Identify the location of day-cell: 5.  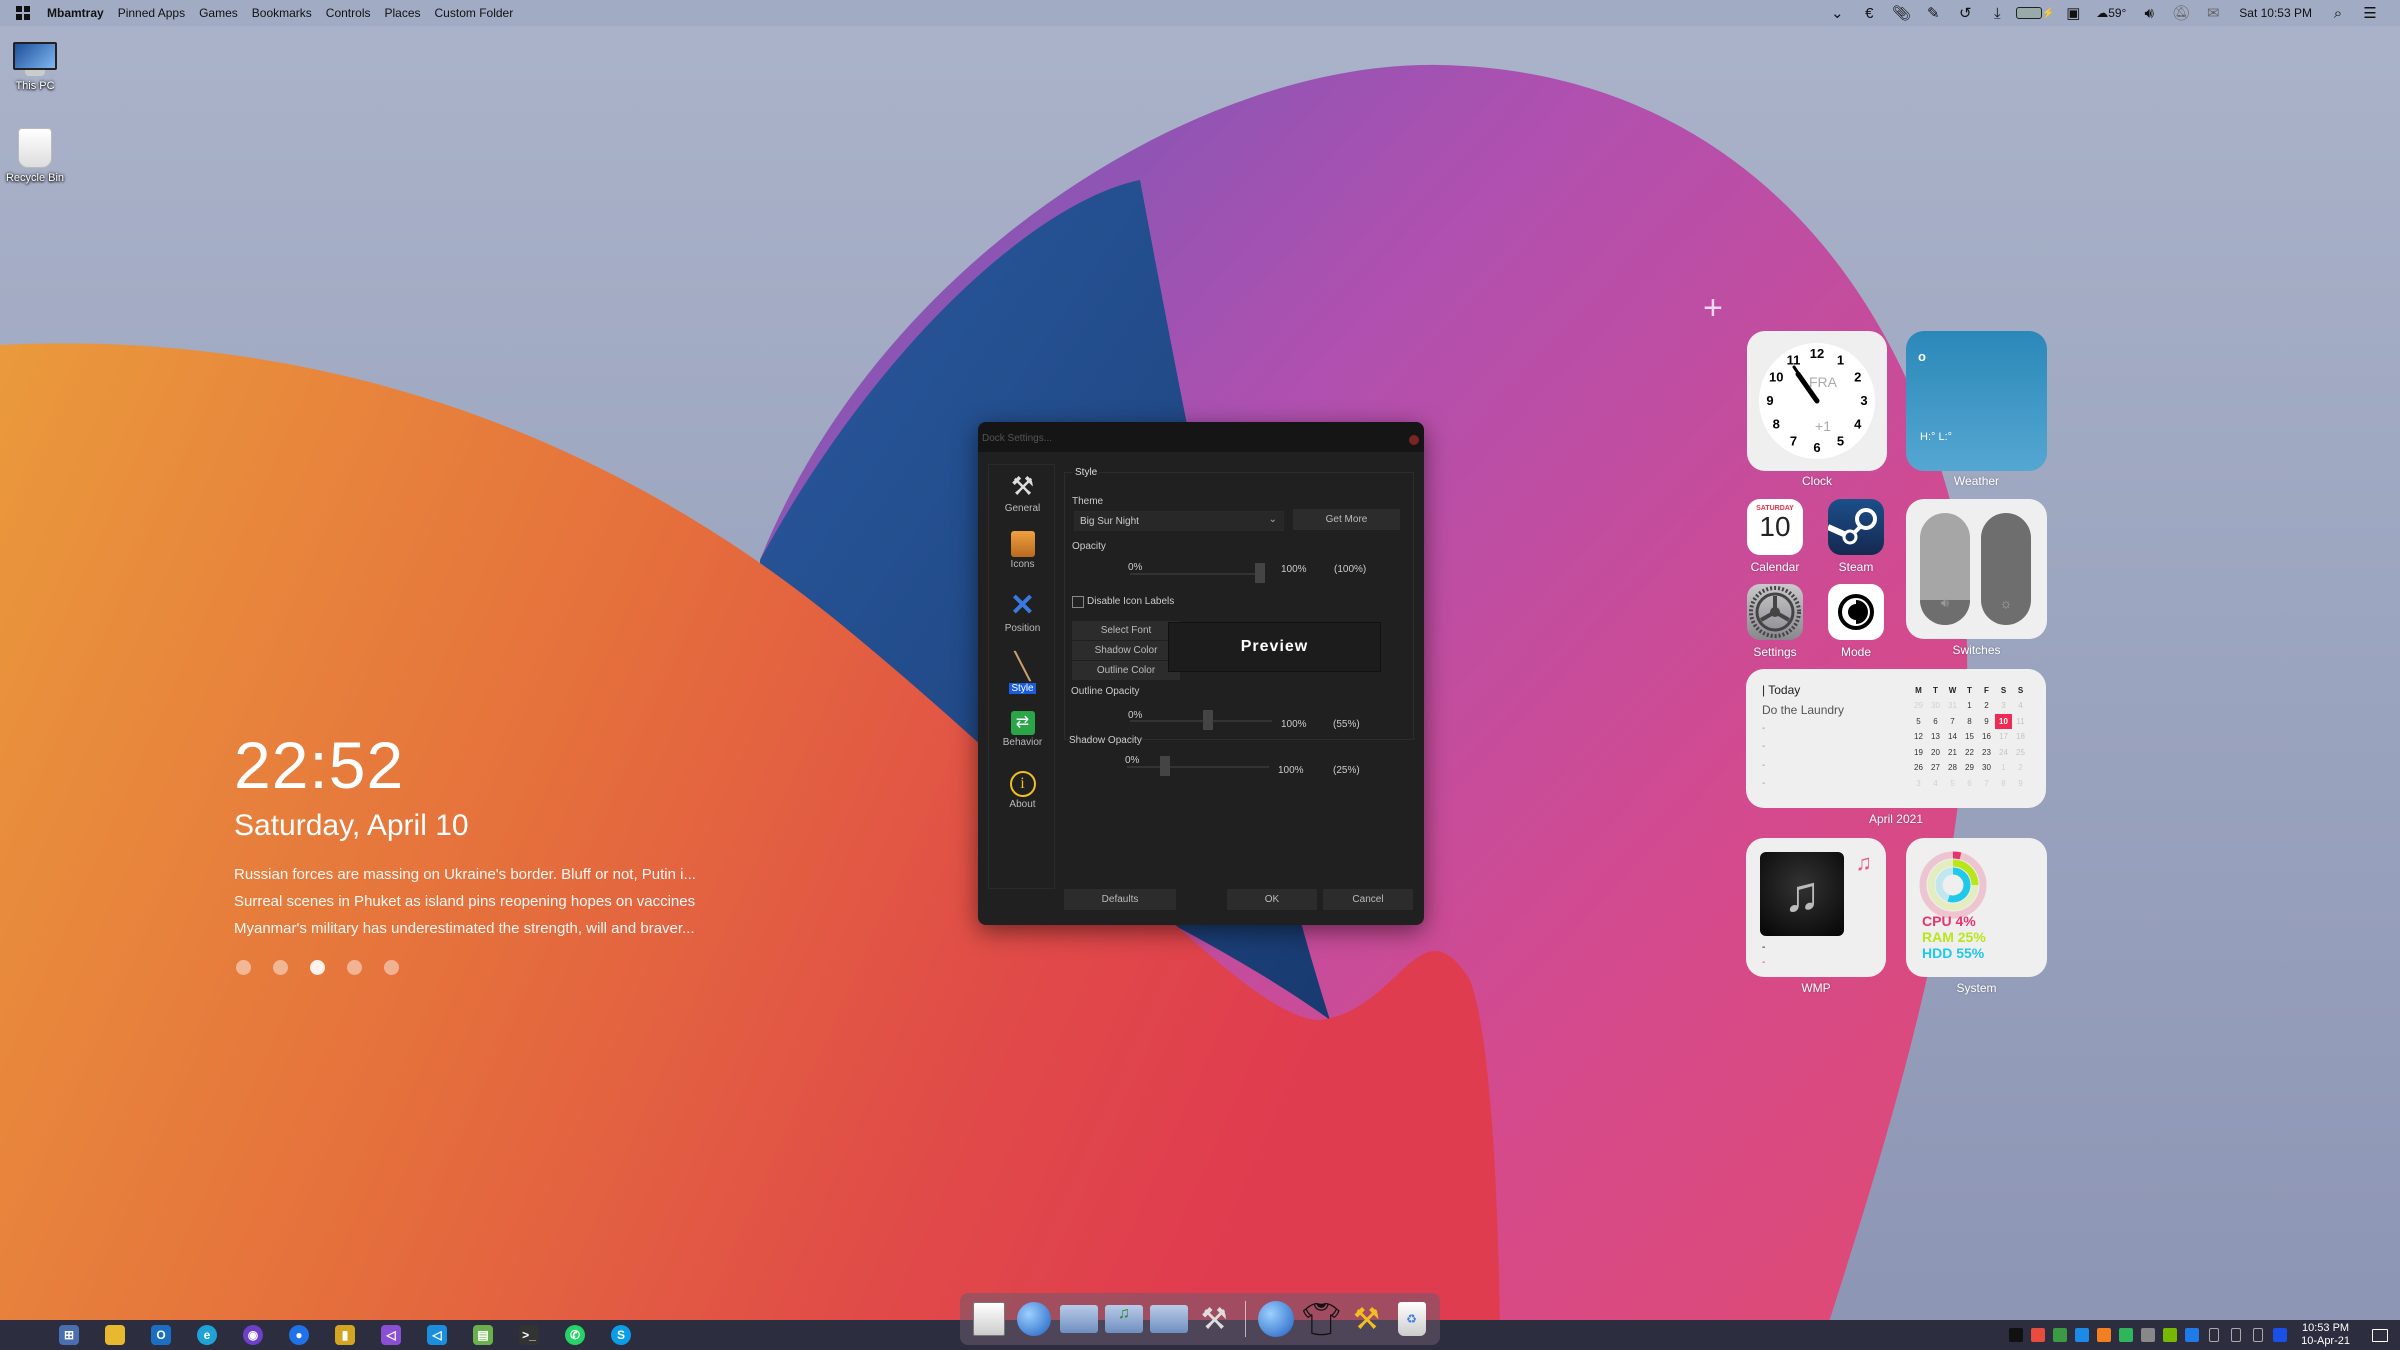
(1918, 722).